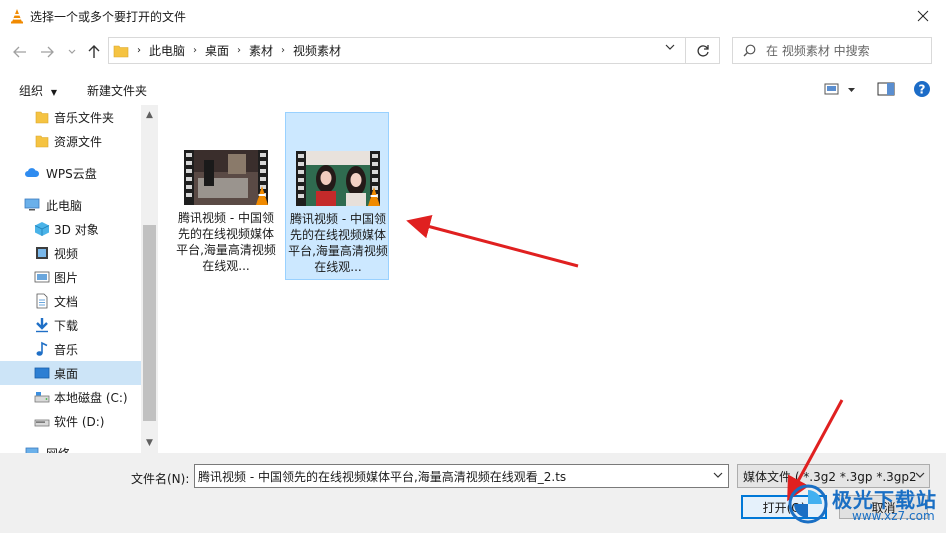  Describe the element at coordinates (70, 117) in the screenshot. I see `sidebar-item-music-folder: 音乐文件夹` at that location.